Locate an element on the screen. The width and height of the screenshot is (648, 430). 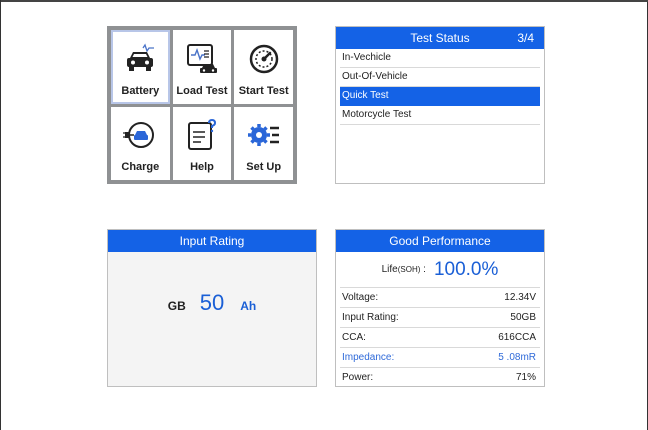
charge-label: Charge is located at coordinates (140, 167).